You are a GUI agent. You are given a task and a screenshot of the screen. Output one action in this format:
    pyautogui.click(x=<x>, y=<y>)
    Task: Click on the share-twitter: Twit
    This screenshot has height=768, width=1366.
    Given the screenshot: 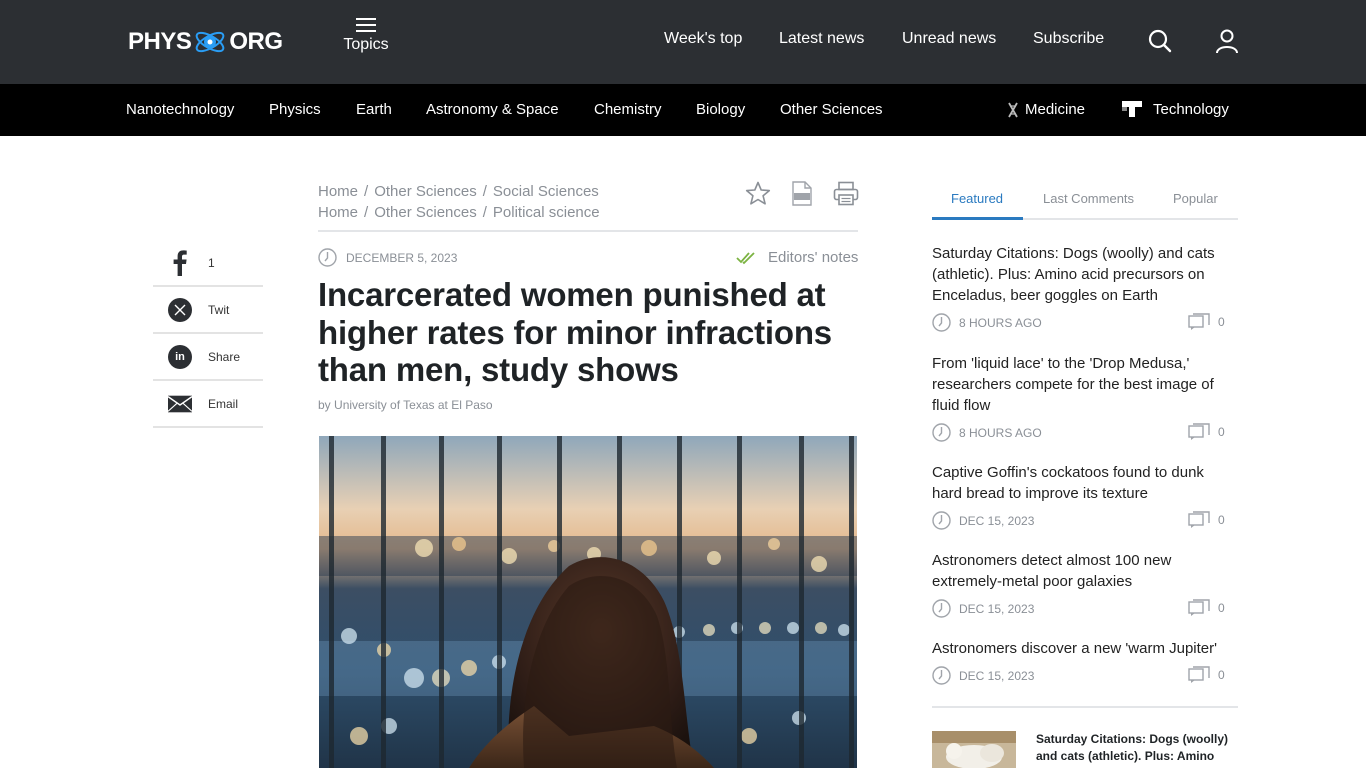 What is the action you would take?
    pyautogui.click(x=208, y=310)
    